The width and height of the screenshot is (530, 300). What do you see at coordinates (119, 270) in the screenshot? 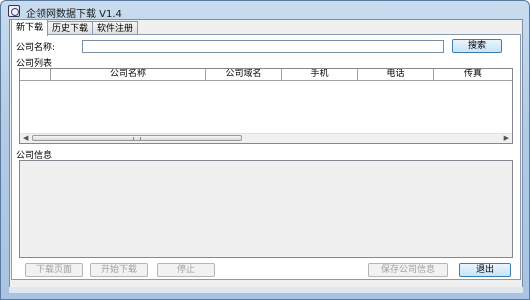
I see `start-download-button: 开始下载` at bounding box center [119, 270].